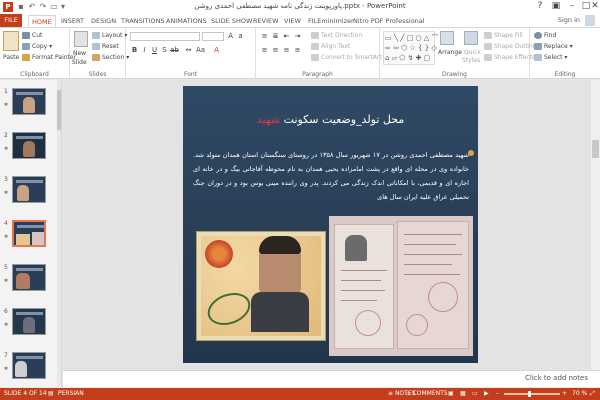  Describe the element at coordinates (497, 394) in the screenshot. I see `zoom-out-icon: –` at that location.